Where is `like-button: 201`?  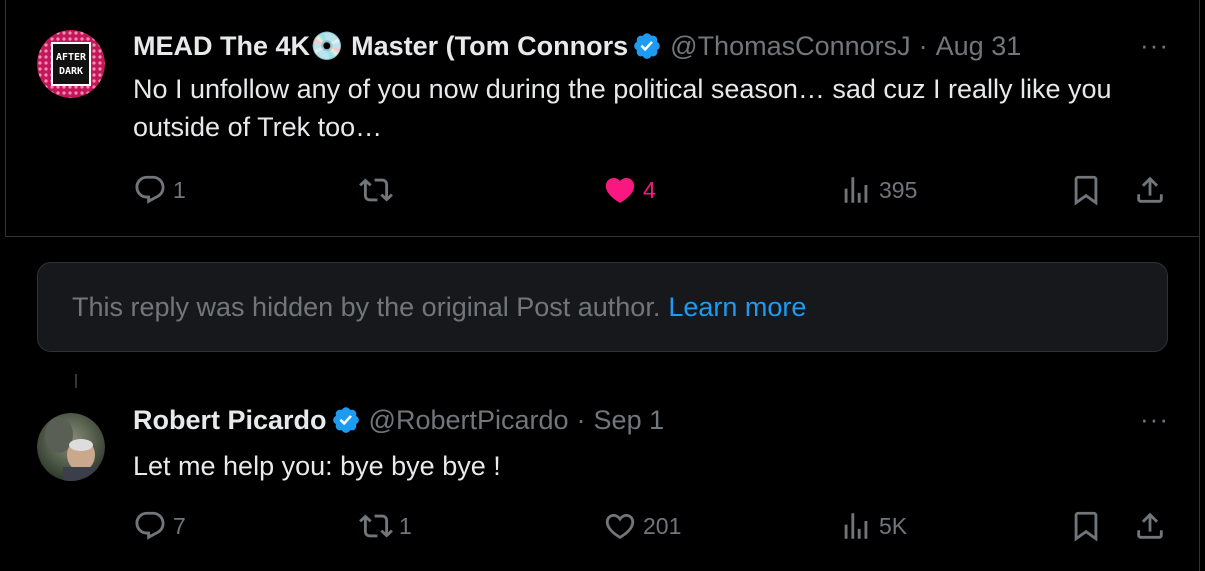
like-button: 201 is located at coordinates (642, 526).